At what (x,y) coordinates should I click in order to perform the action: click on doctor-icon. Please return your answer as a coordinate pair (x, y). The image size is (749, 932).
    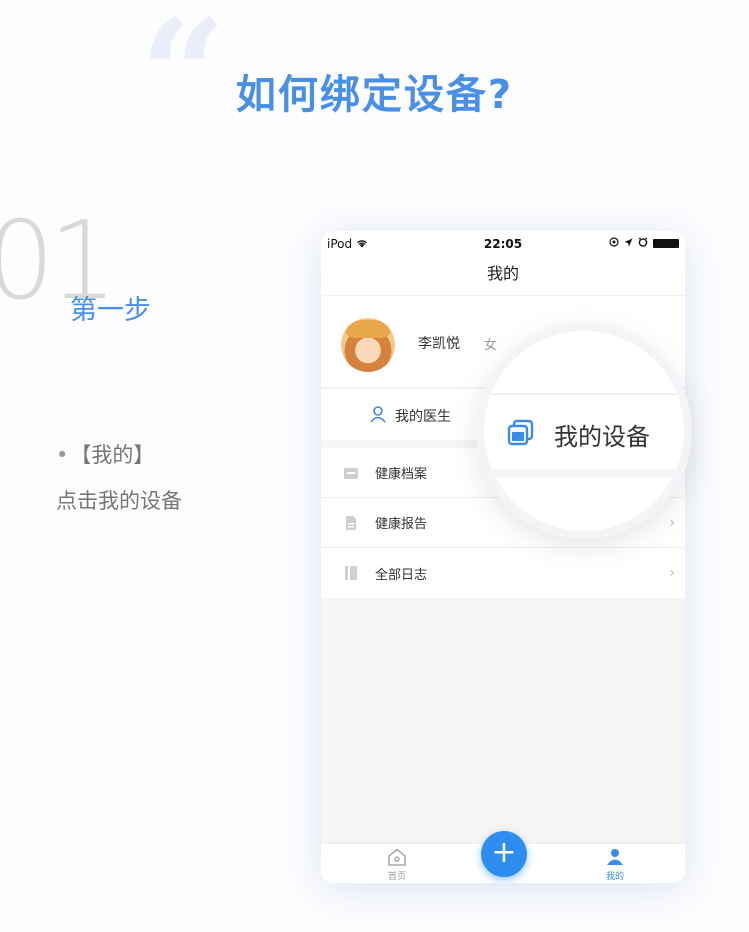
    Looking at the image, I should click on (378, 416).